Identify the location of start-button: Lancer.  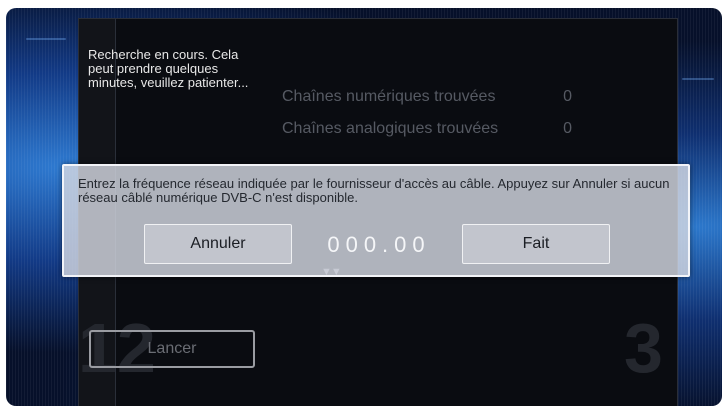
(172, 349).